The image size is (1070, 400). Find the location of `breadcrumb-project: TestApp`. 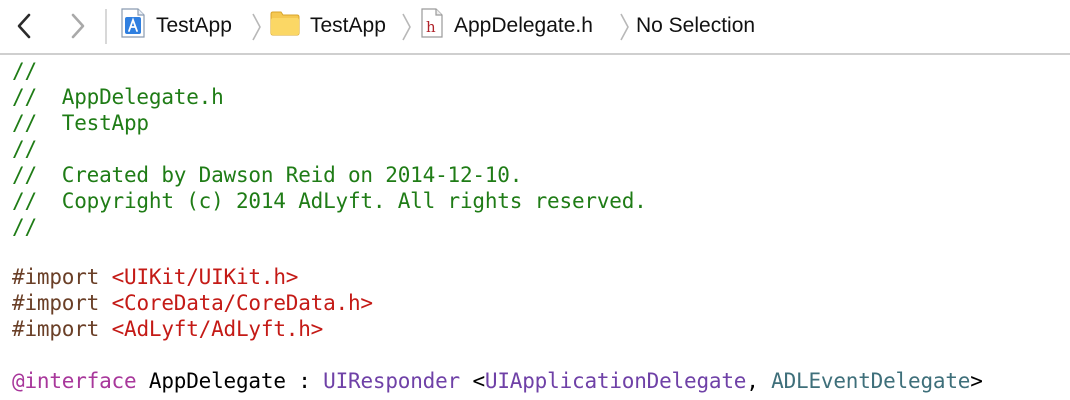

breadcrumb-project: TestApp is located at coordinates (176, 26).